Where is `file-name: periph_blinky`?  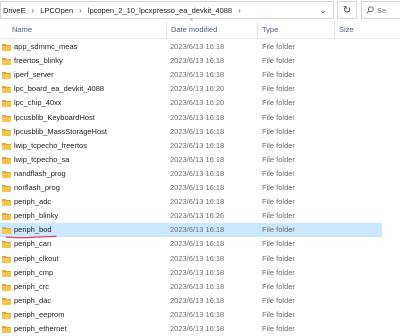 file-name: periph_blinky is located at coordinates (36, 216).